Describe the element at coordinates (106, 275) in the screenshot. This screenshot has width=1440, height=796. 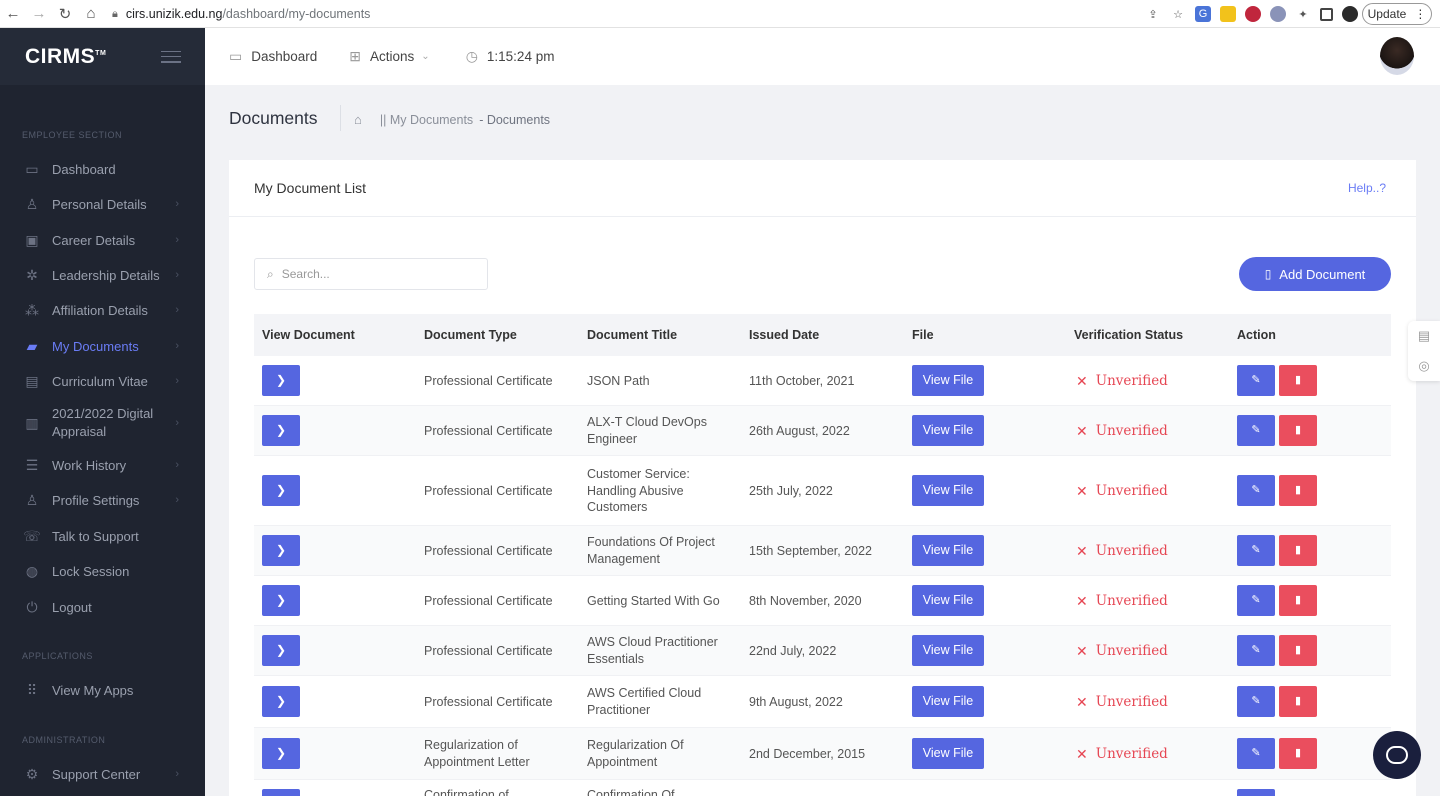
I see `sidebar-item-label: Leadership Details` at that location.